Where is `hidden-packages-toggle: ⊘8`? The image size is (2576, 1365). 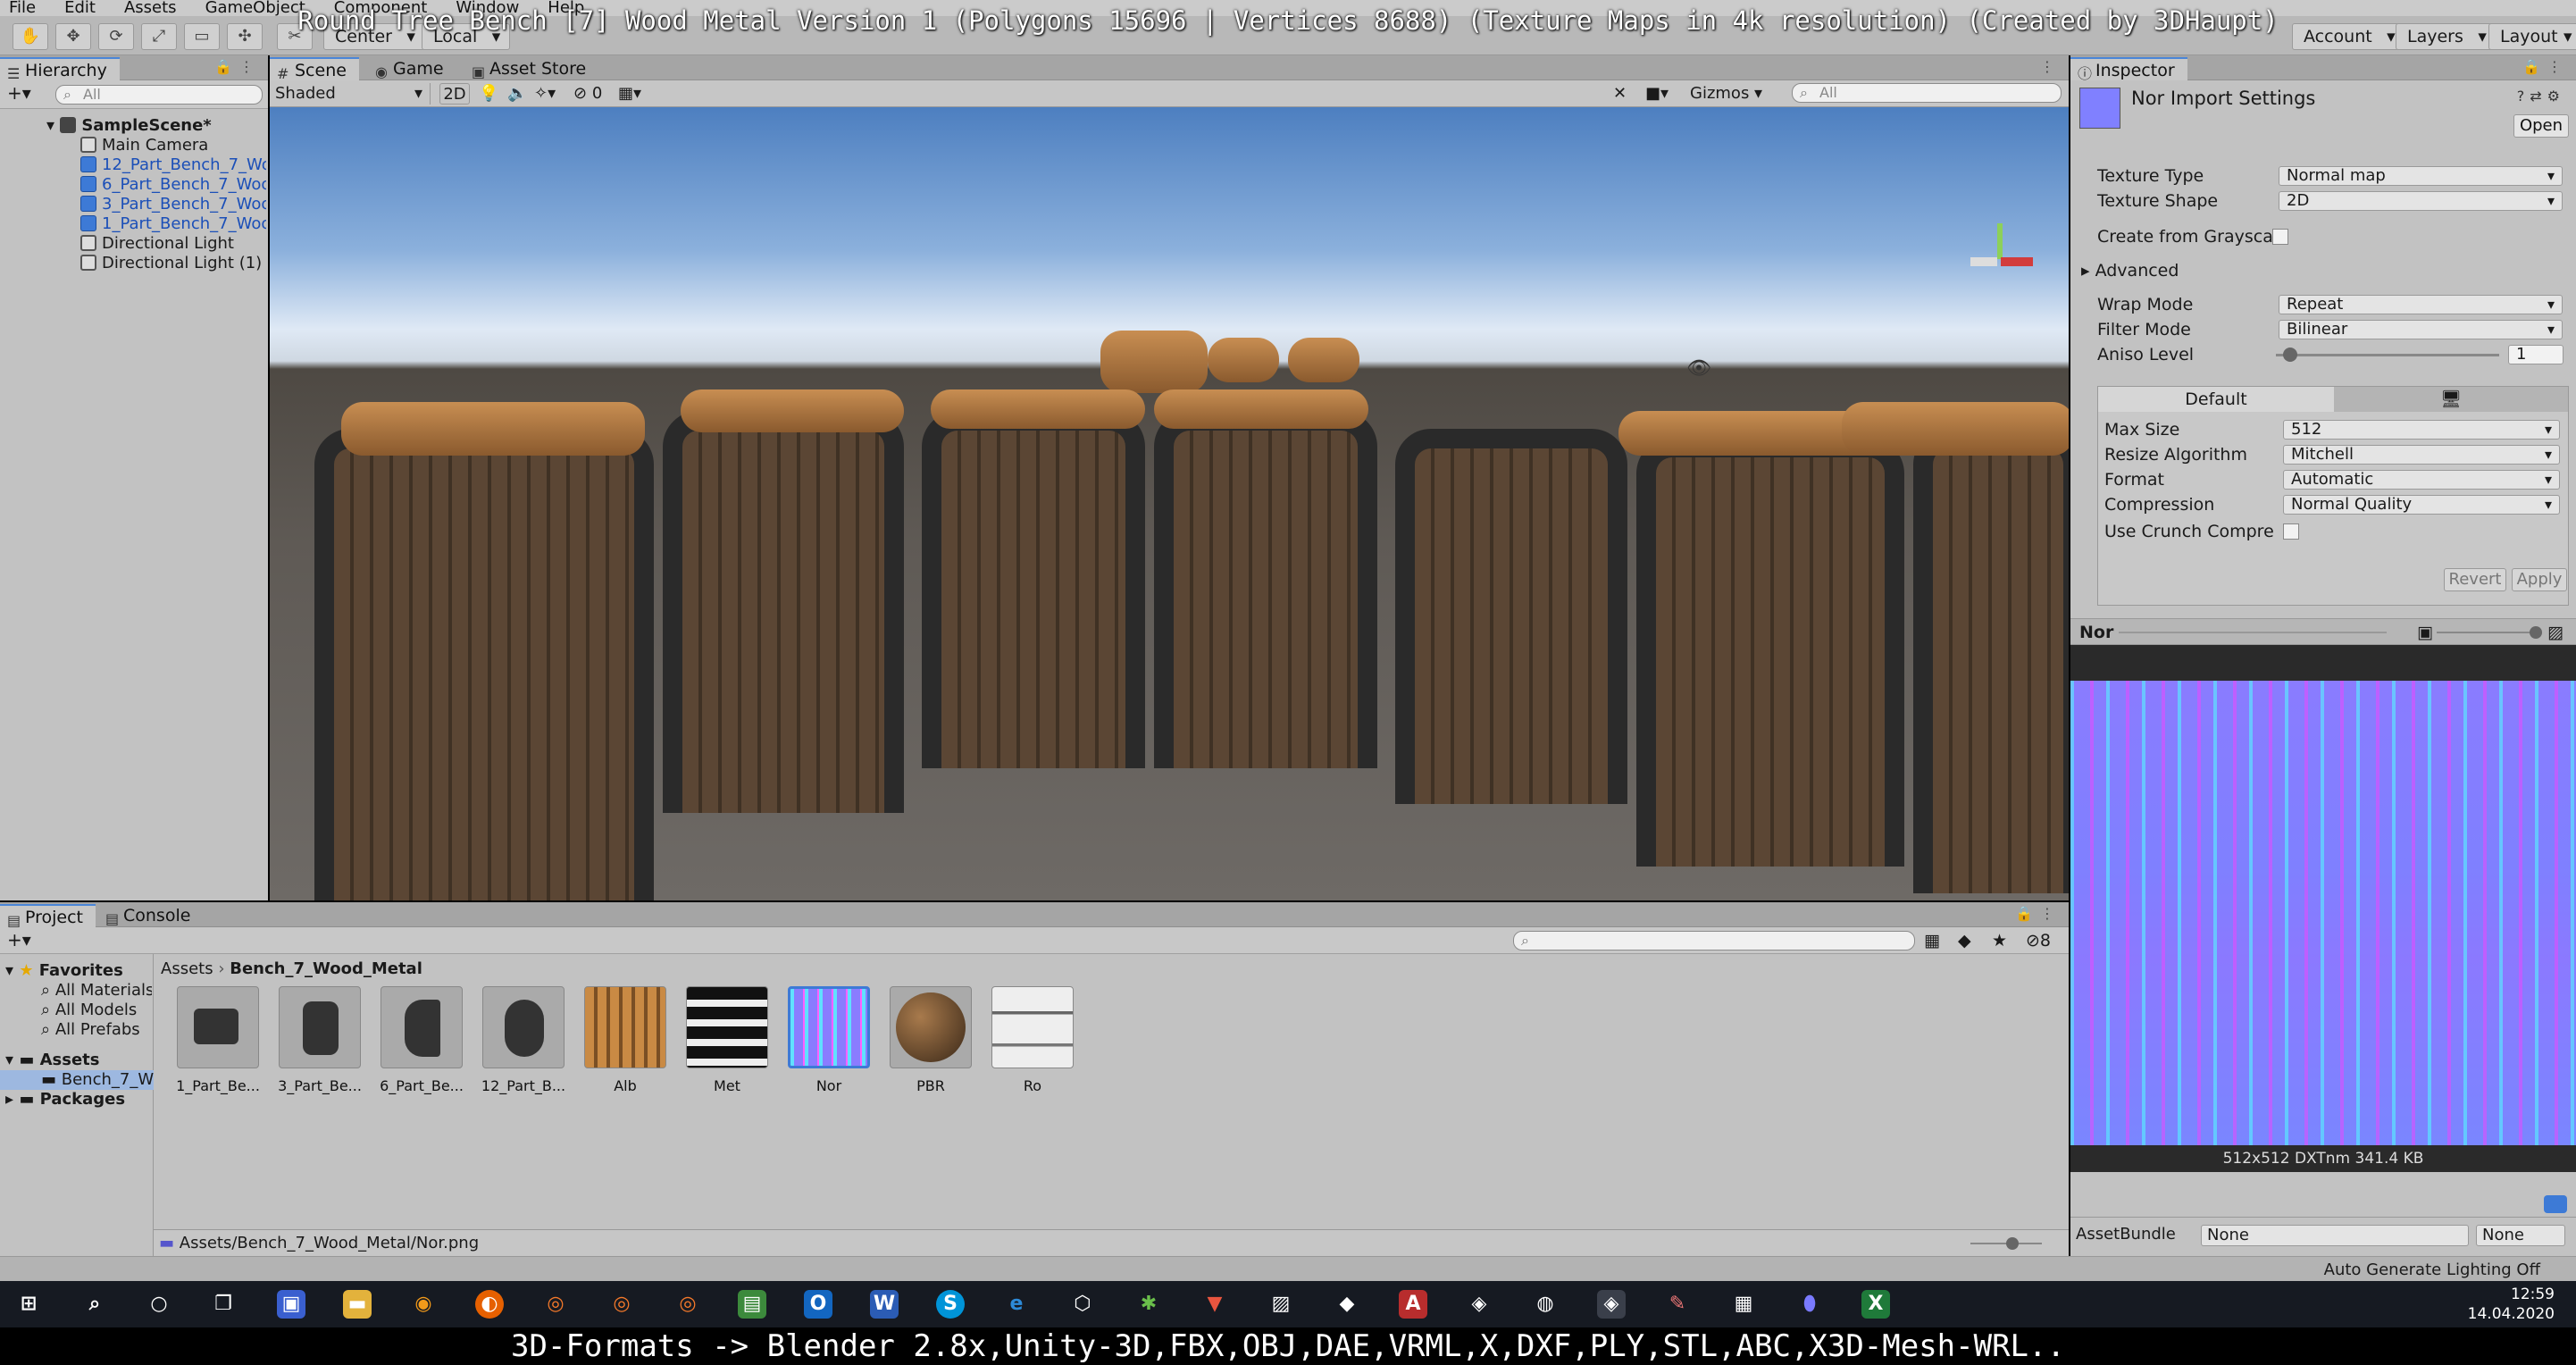
hidden-packages-toggle: ⊘8 is located at coordinates (2039, 941).